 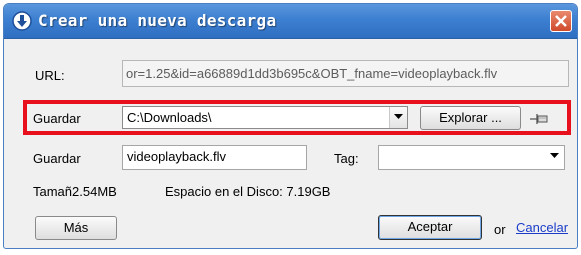 I want to click on pin-icon, so click(x=539, y=119).